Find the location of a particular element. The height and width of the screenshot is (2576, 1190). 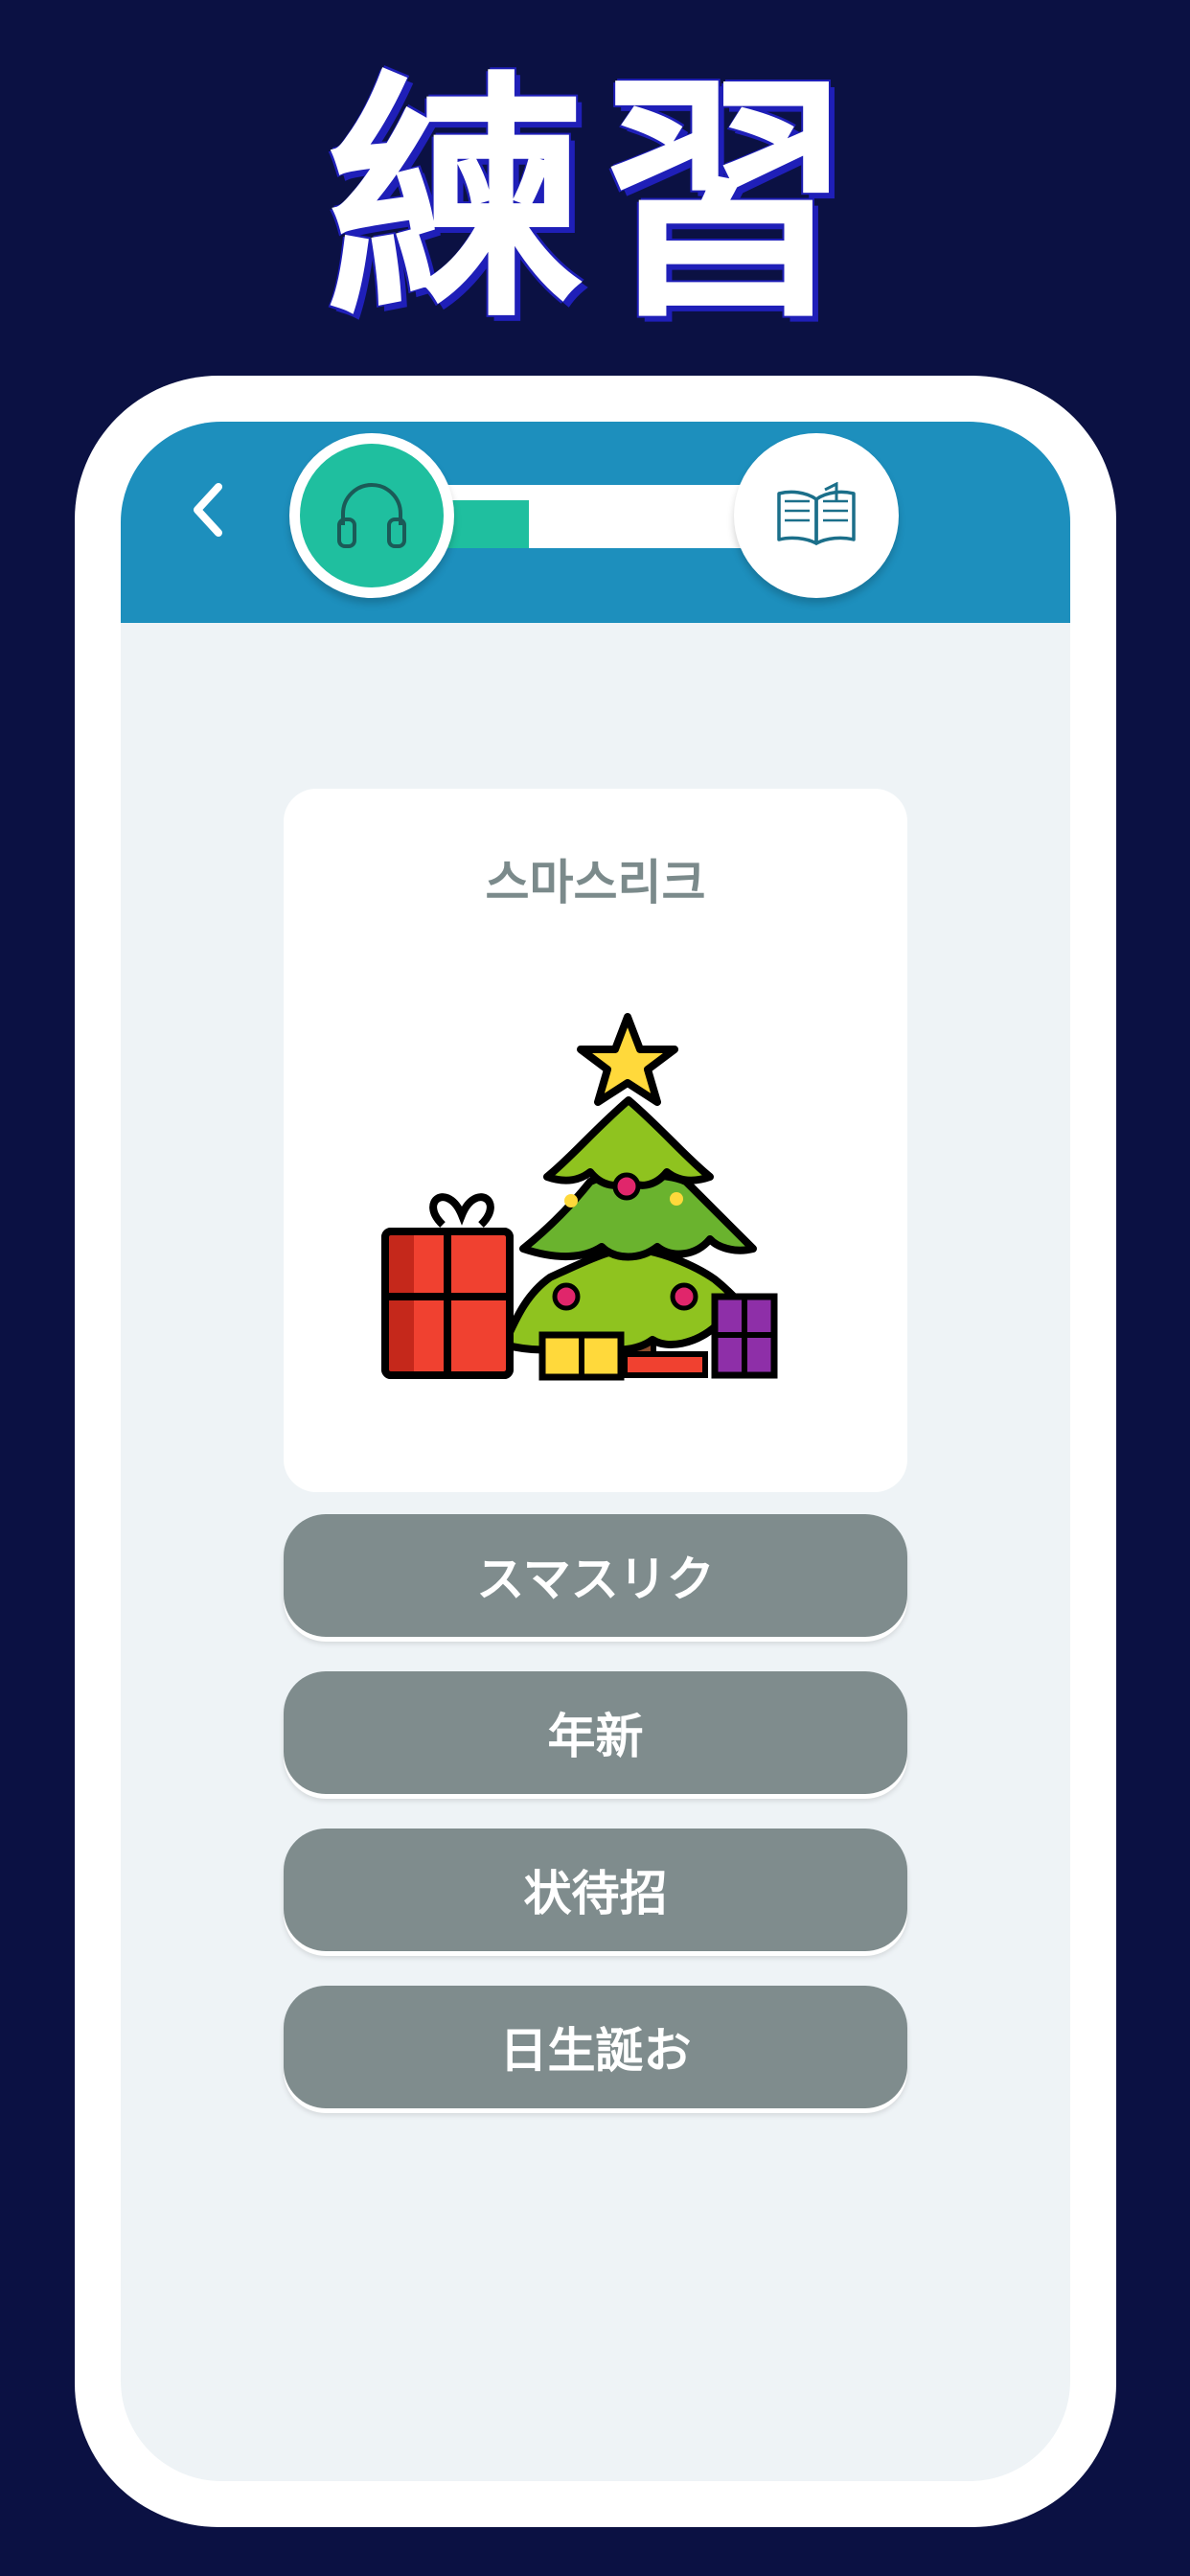

listen-step-button is located at coordinates (372, 515).